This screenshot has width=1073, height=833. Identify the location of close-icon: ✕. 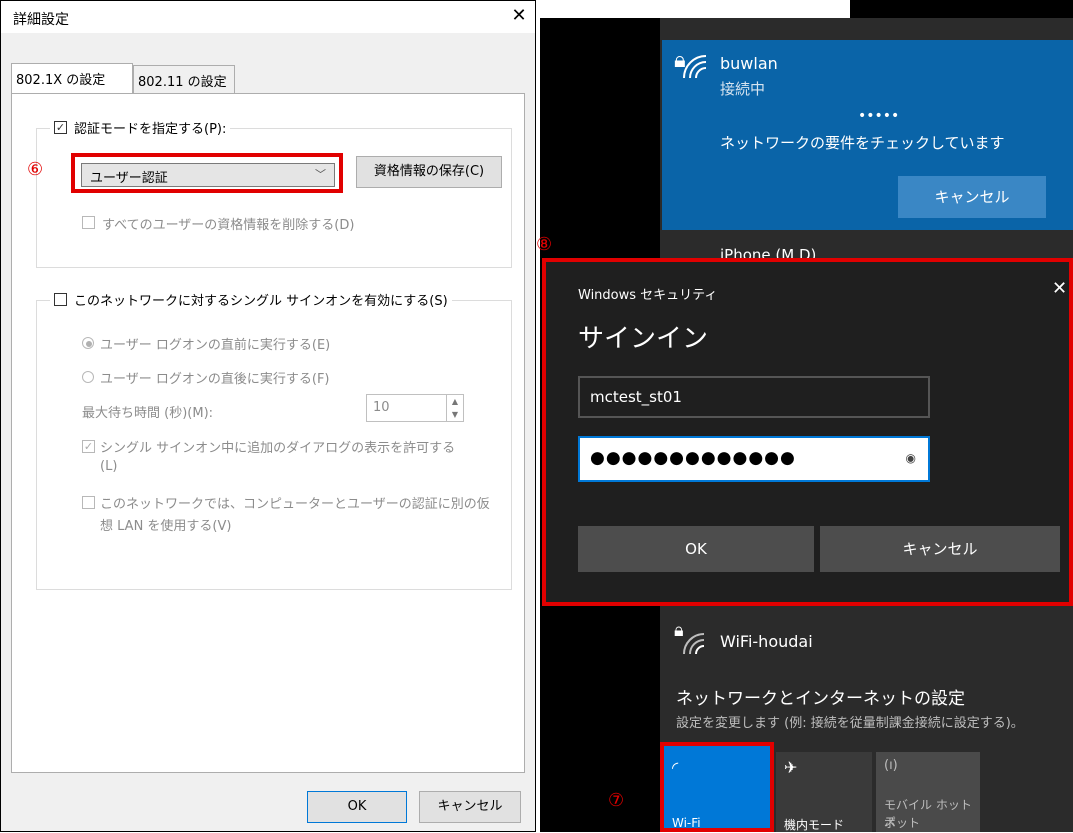
(519, 15).